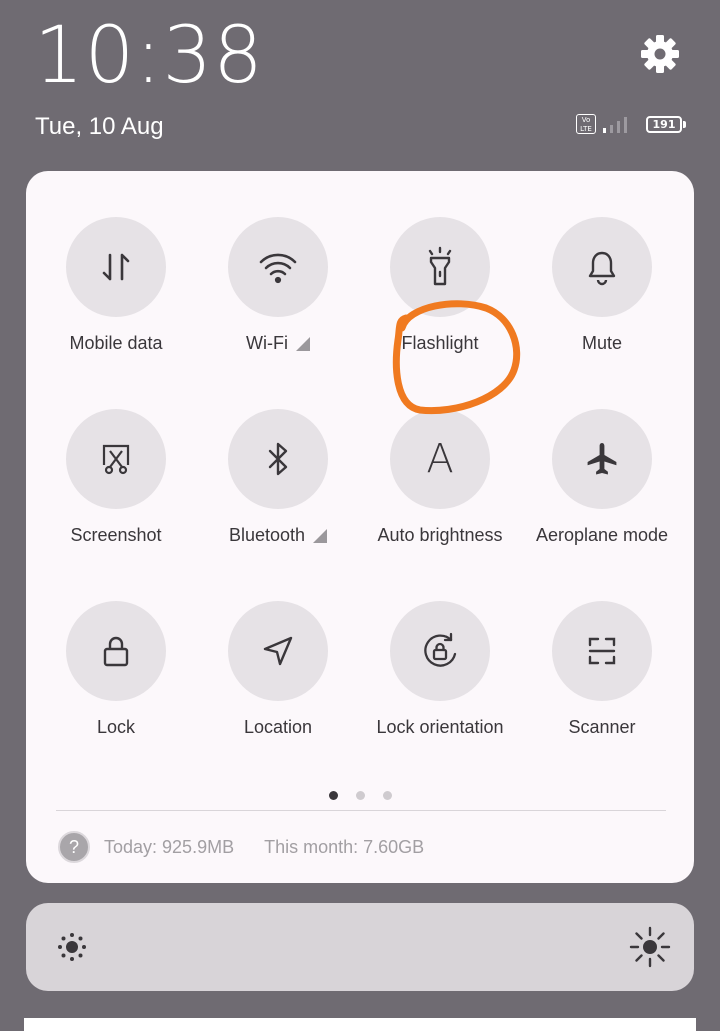  I want to click on brightness-high-icon, so click(650, 947).